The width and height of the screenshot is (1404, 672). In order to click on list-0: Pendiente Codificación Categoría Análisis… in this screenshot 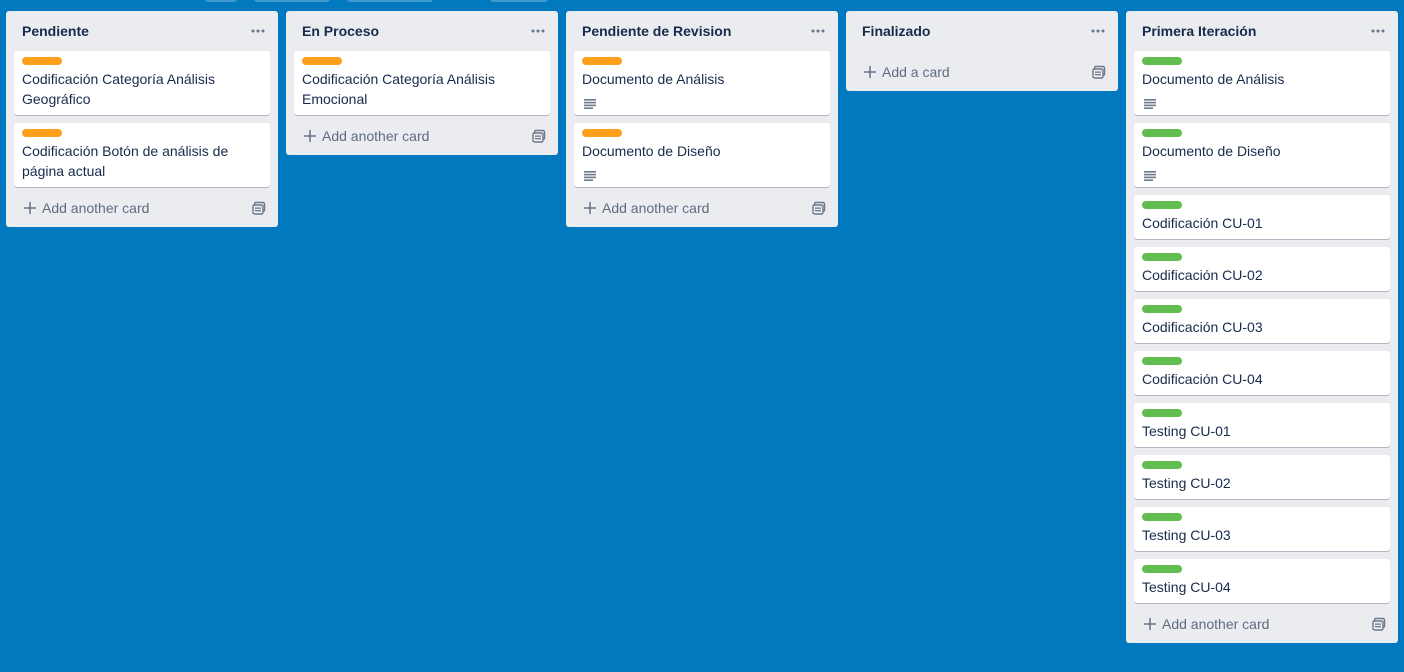, I will do `click(142, 119)`.